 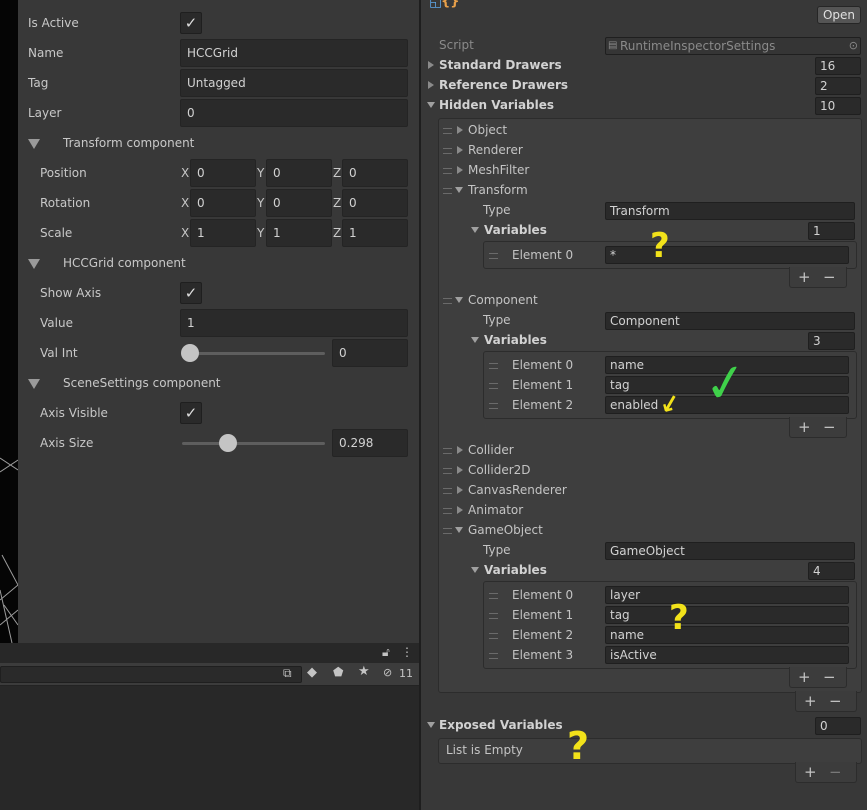 I want to click on element-input: tag, so click(x=727, y=615).